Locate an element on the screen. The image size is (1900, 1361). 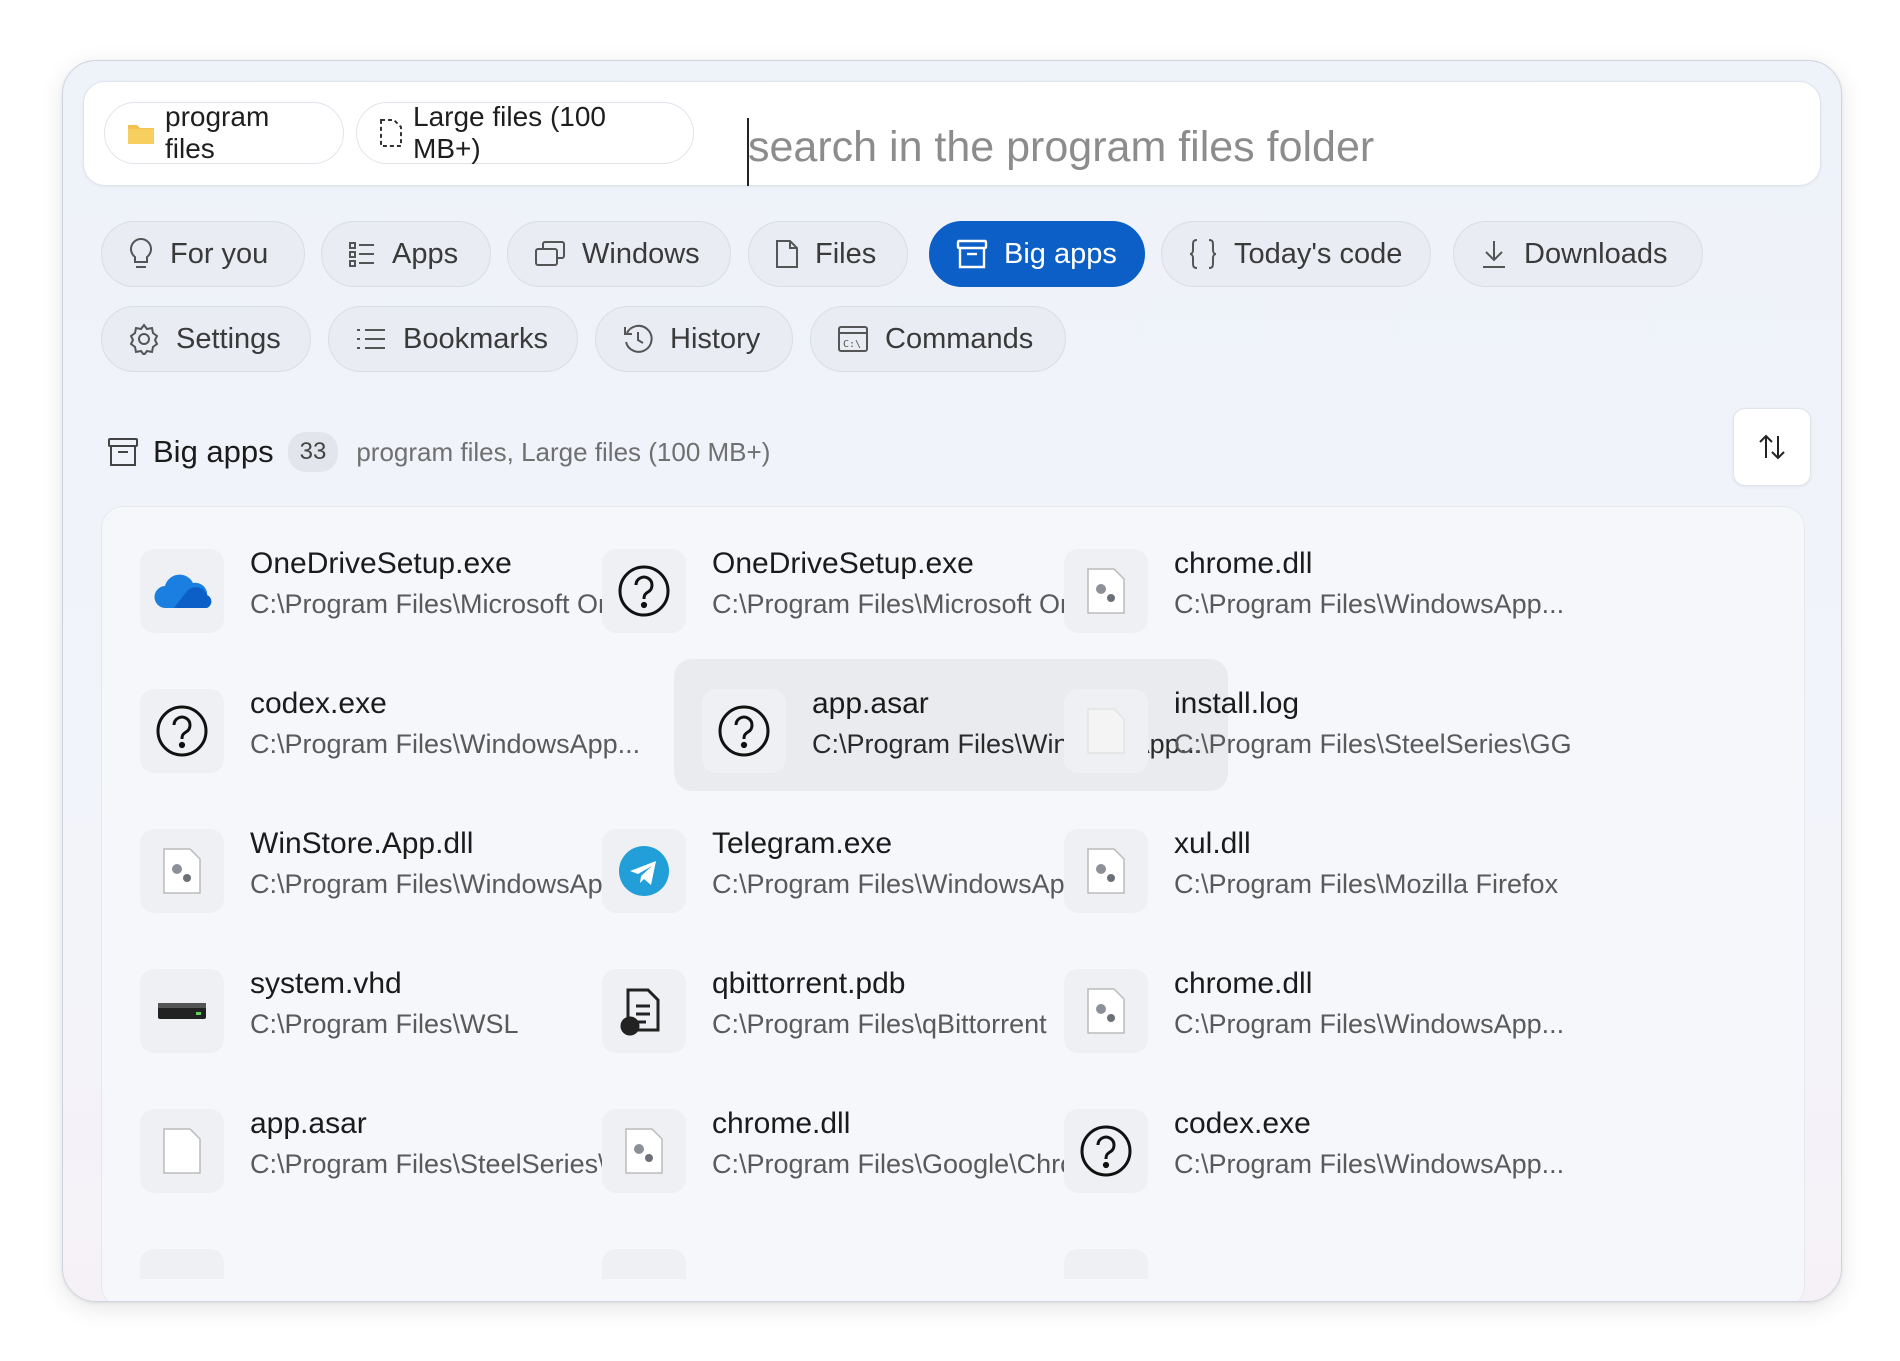
search-input is located at coordinates (1268, 147).